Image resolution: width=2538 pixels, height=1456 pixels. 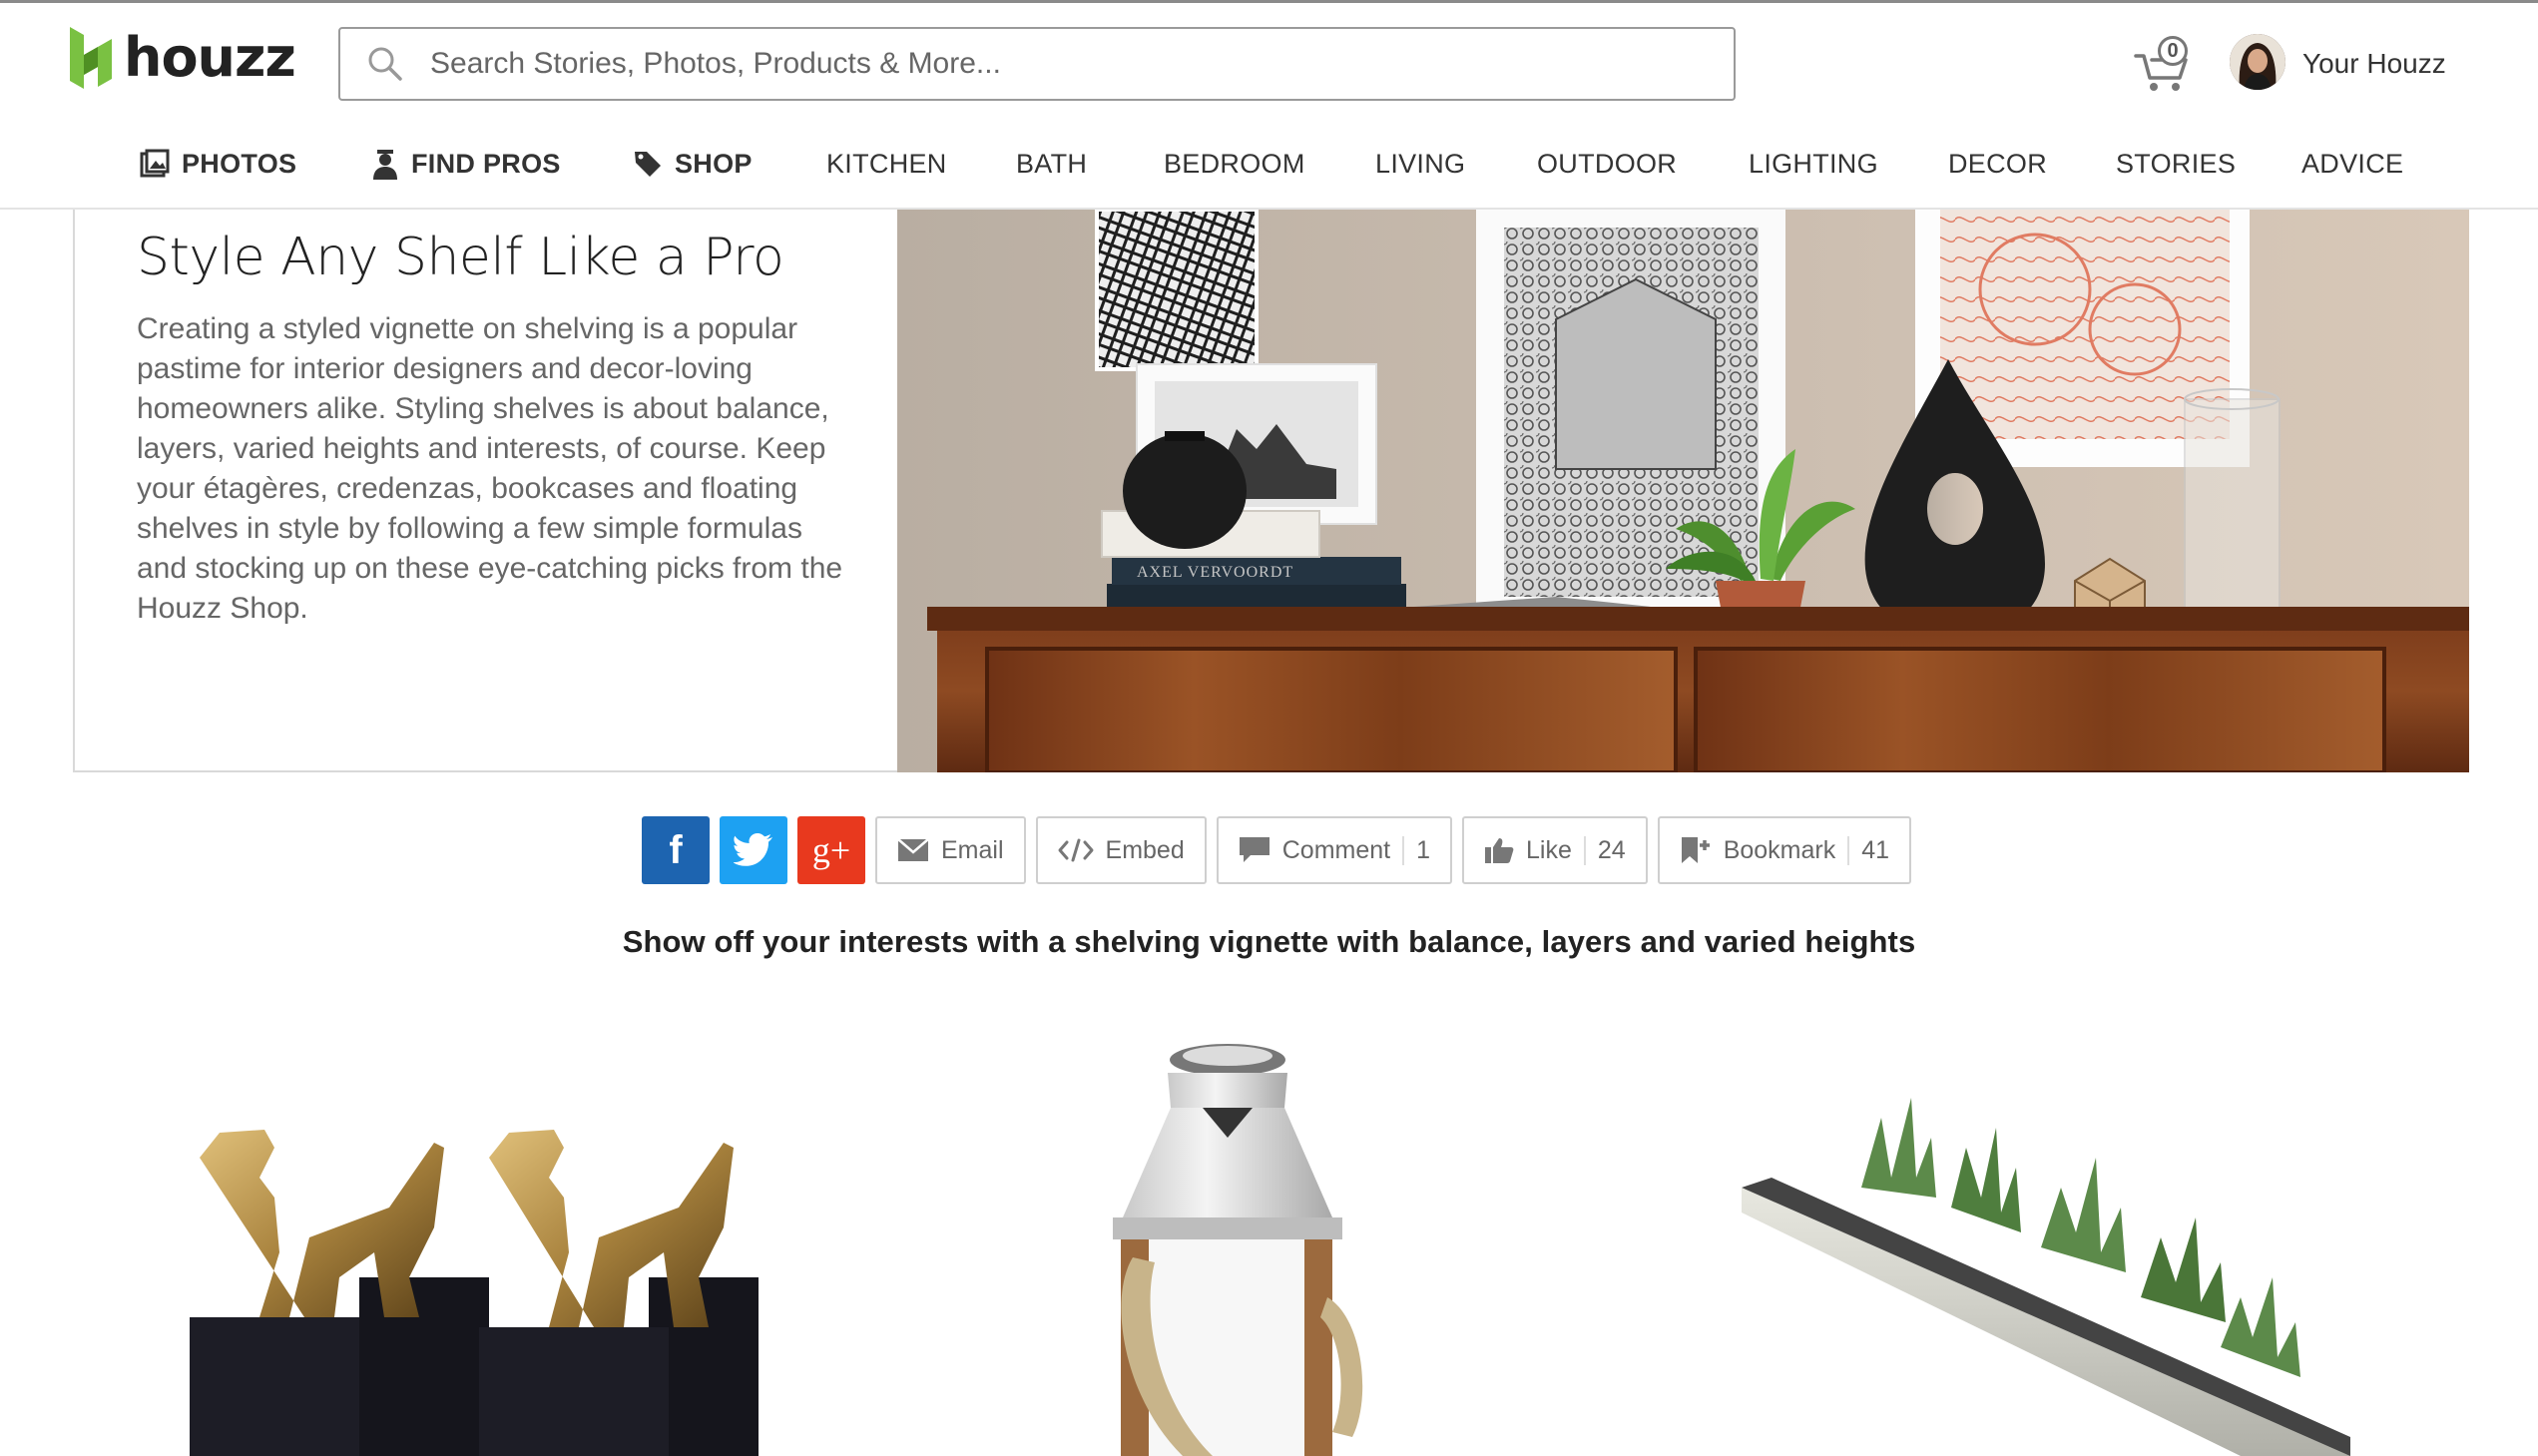 I want to click on nav-kitchen: KITCHEN, so click(x=886, y=164).